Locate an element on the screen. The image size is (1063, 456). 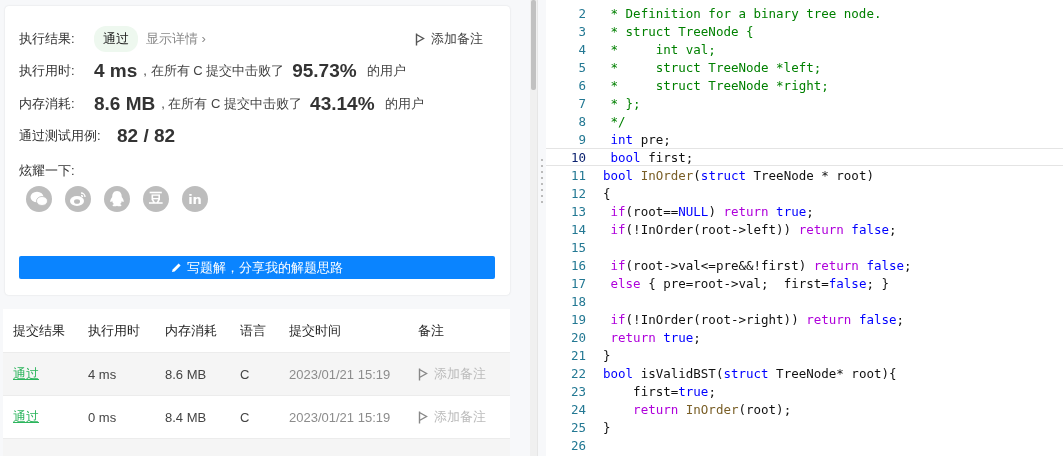
column-header: 备注 is located at coordinates (431, 330).